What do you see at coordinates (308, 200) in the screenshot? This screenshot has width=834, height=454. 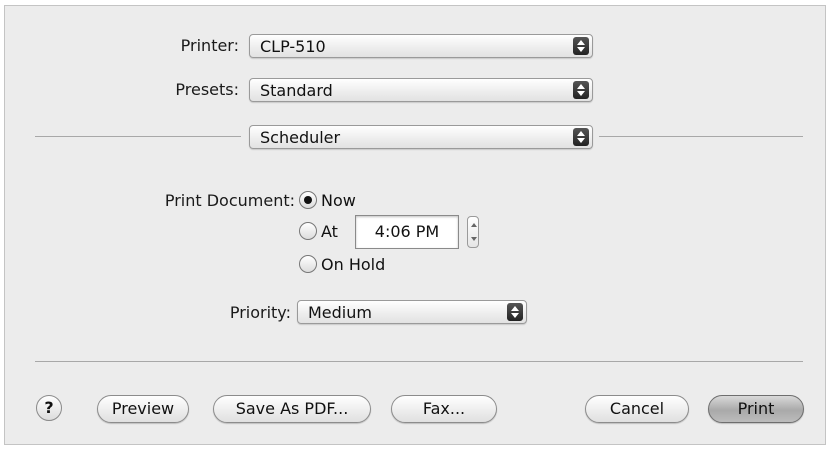 I see `radio-button-checked` at bounding box center [308, 200].